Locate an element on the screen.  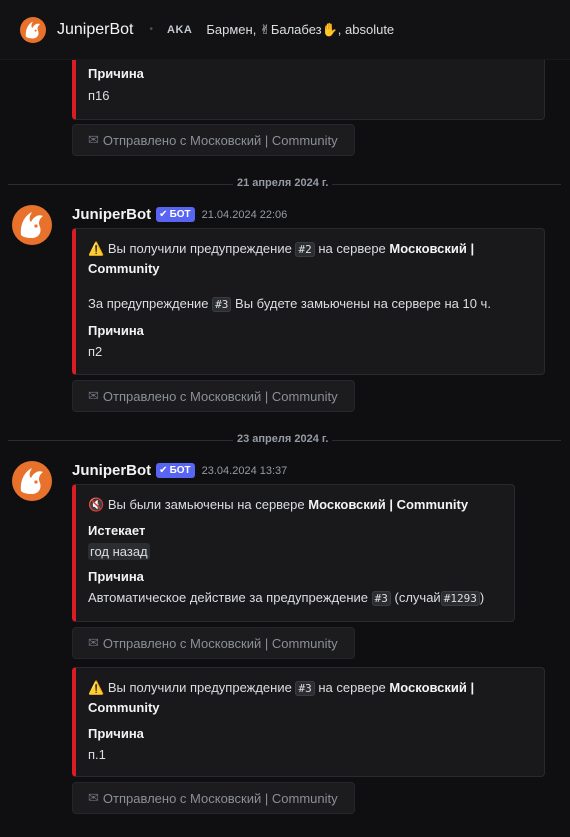
warning-threshold: #3 is located at coordinates (222, 304).